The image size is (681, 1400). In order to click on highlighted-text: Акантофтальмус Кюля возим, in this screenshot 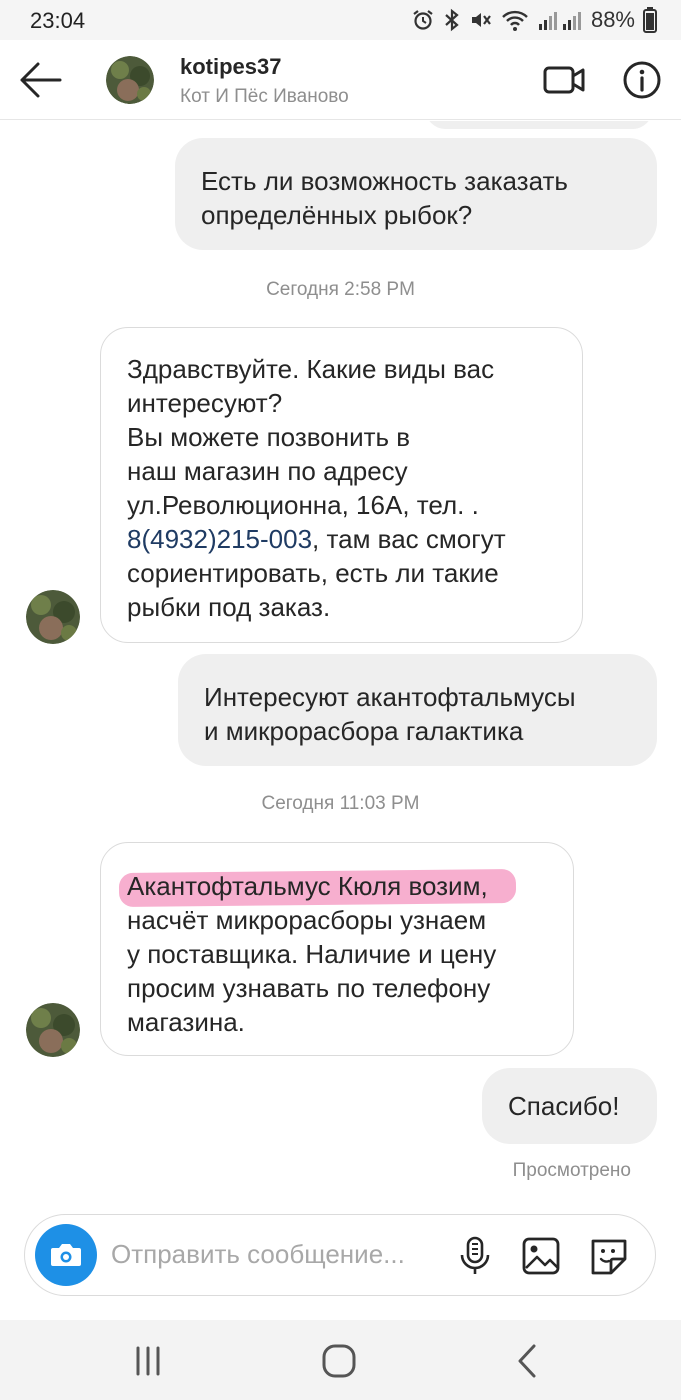, I will do `click(317, 888)`.